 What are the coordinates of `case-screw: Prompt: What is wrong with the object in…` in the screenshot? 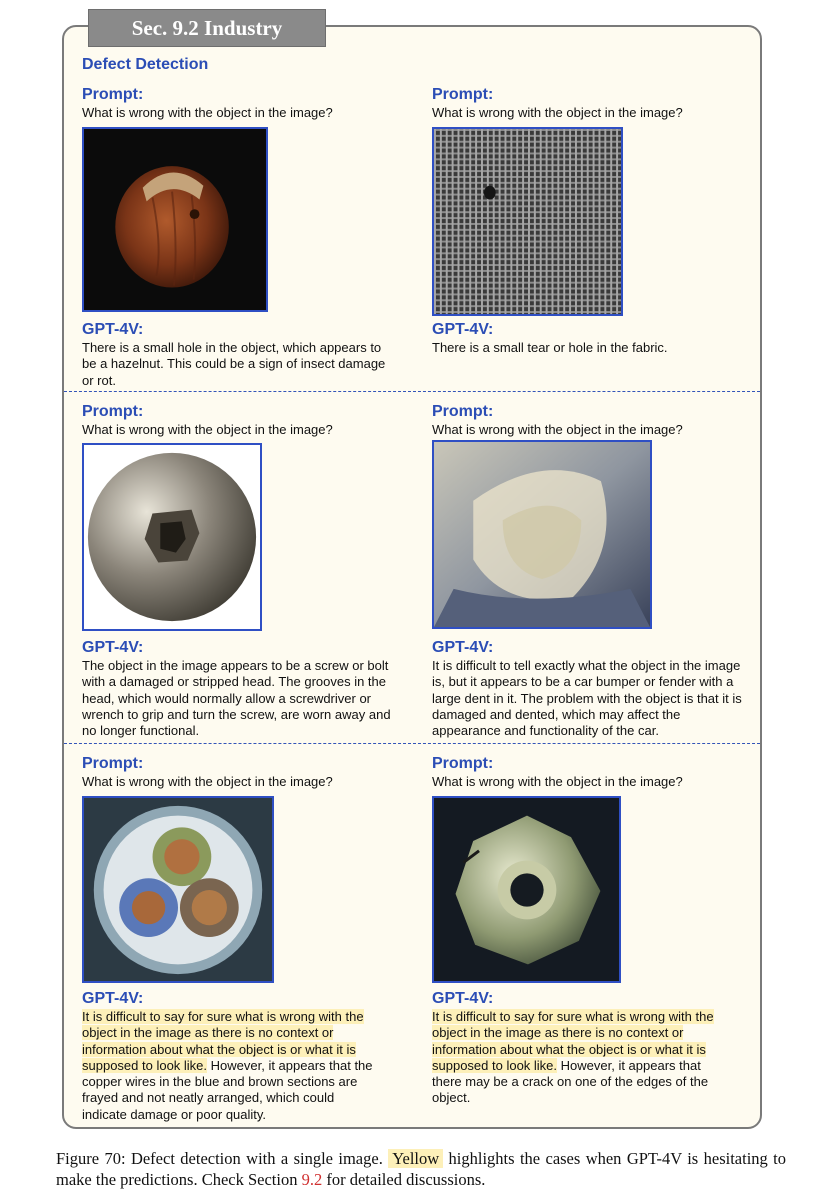 It's located at (242, 420).